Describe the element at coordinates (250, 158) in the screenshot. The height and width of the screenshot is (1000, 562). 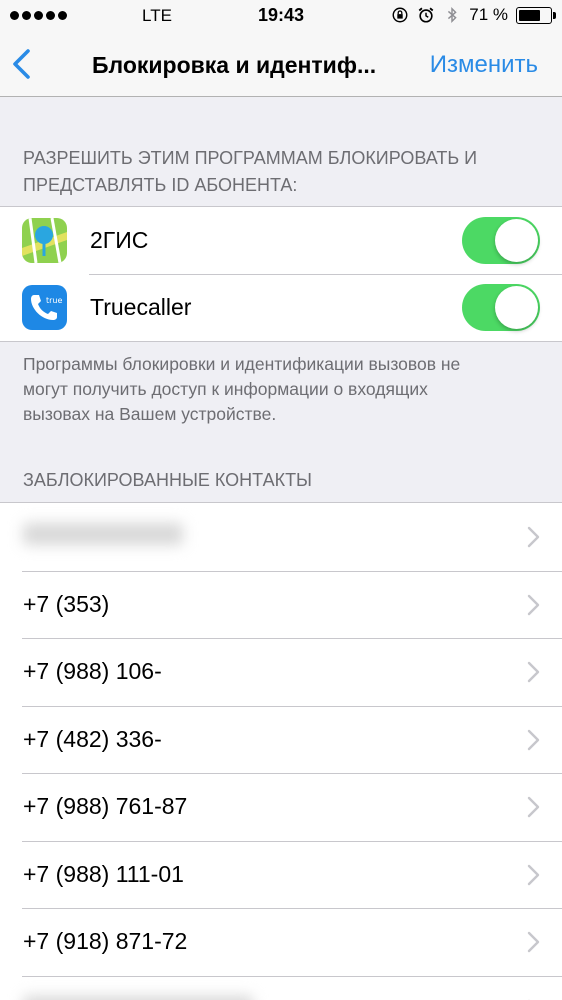
I see `apps-section-header-line1: РАЗРЕШИТЬ ЭТИМ ПРОГРАММАМ БЛОКИРОВАТЬ И` at that location.